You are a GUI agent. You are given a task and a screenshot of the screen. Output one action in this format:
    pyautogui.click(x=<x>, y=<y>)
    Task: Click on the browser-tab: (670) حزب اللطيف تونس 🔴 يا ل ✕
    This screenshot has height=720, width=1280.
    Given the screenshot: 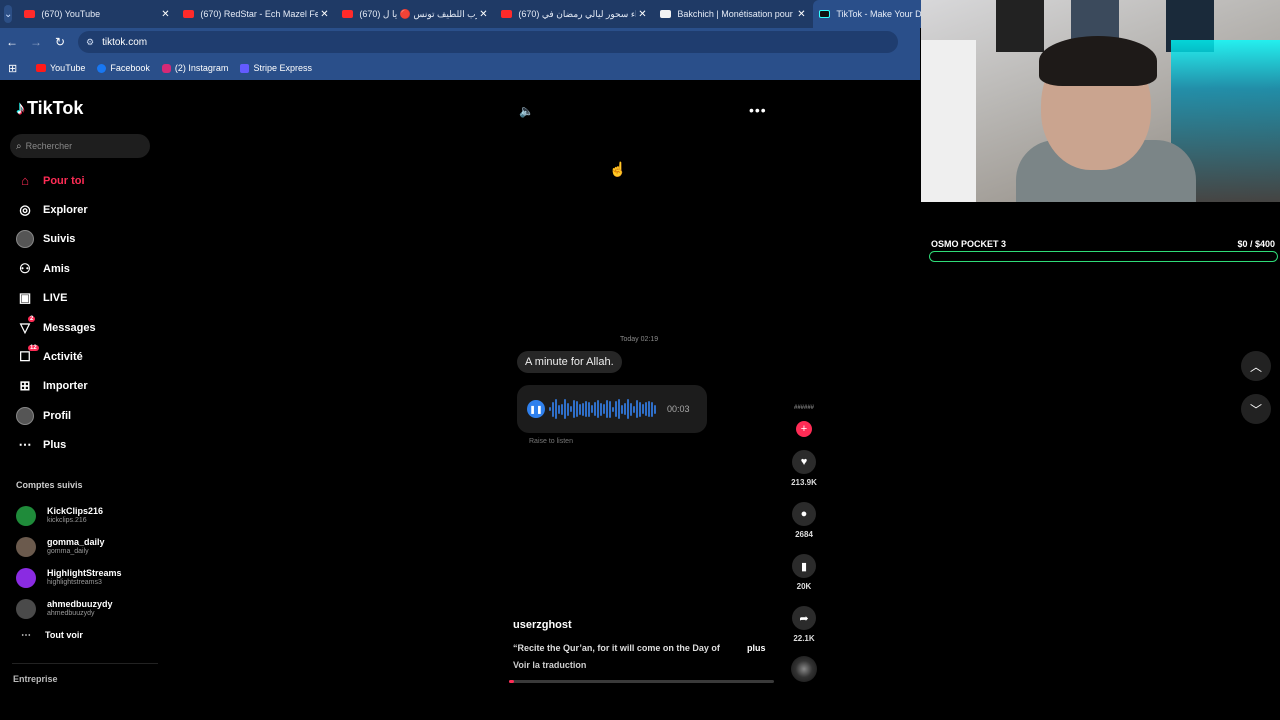 What is the action you would take?
    pyautogui.click(x=415, y=14)
    